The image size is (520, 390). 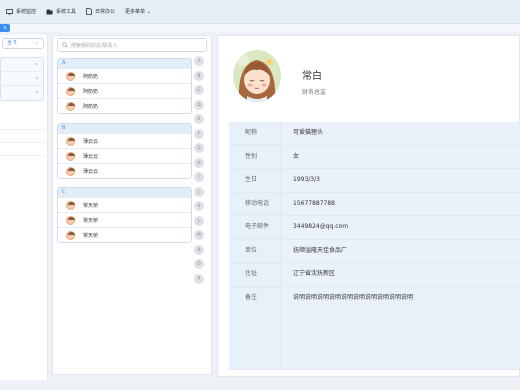 I want to click on table-row: 生日 1993/3/3, so click(x=374, y=181).